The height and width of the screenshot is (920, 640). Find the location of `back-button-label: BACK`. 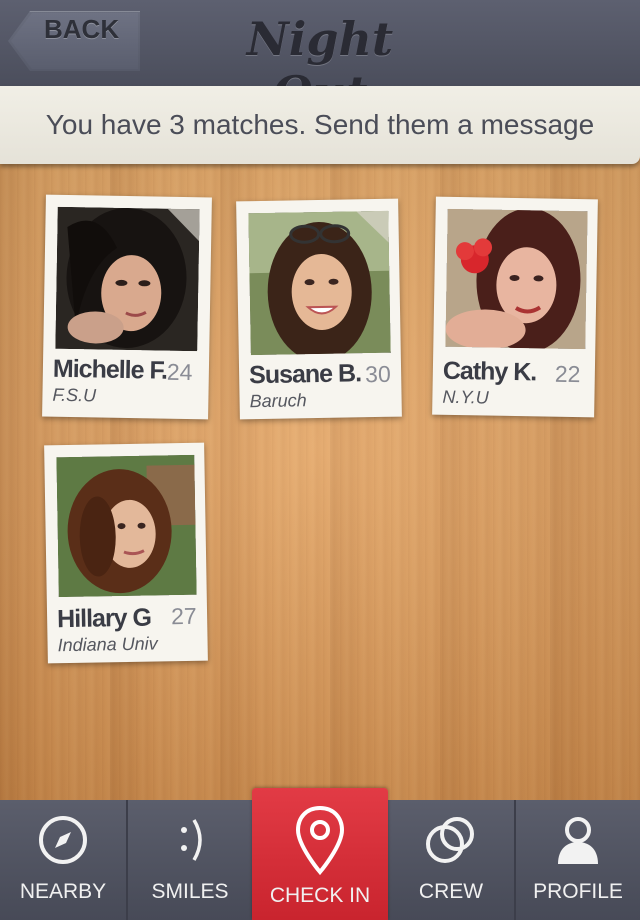

back-button-label: BACK is located at coordinates (81, 29).